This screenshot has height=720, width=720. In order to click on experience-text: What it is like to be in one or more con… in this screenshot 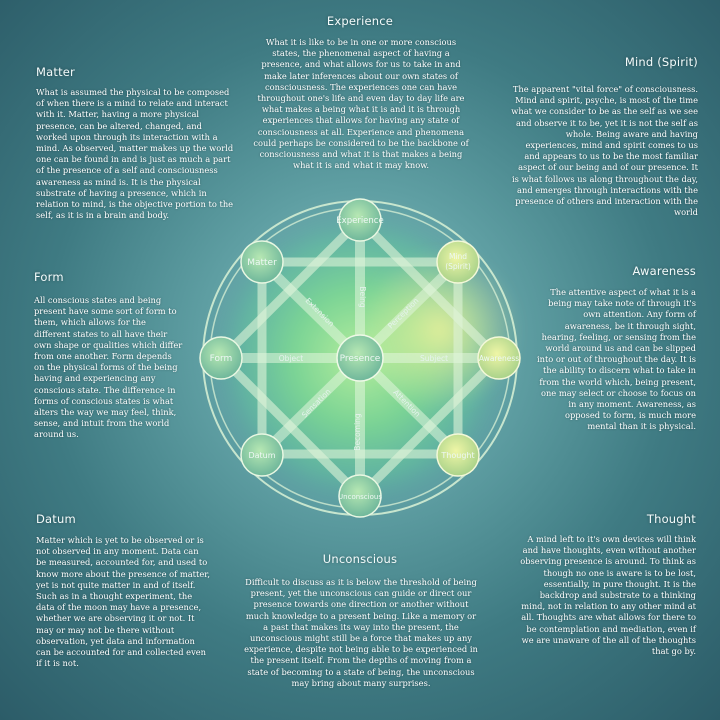, I will do `click(361, 104)`.